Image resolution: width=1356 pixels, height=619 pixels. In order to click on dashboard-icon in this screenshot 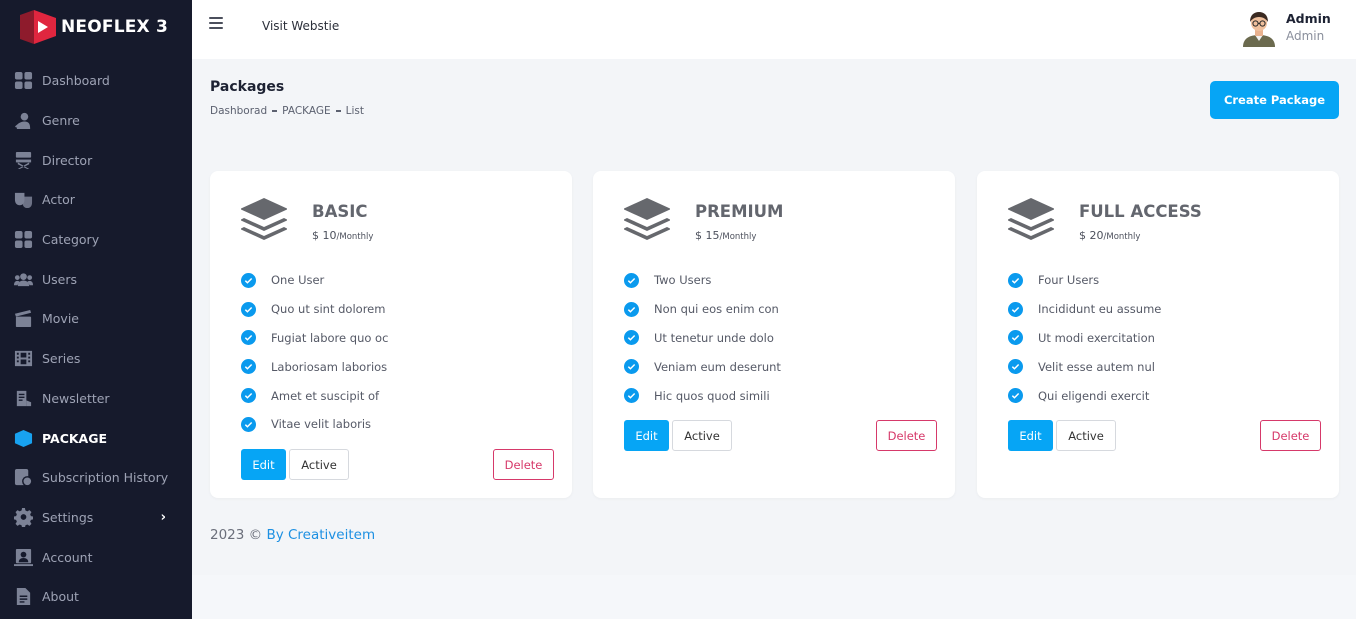, I will do `click(23, 80)`.